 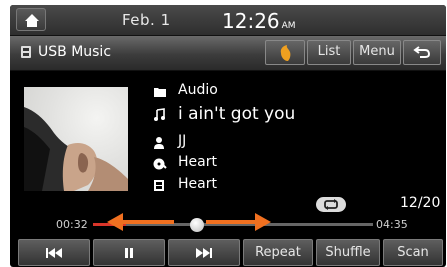 I want to click on artist-name: JJ, so click(x=182, y=141).